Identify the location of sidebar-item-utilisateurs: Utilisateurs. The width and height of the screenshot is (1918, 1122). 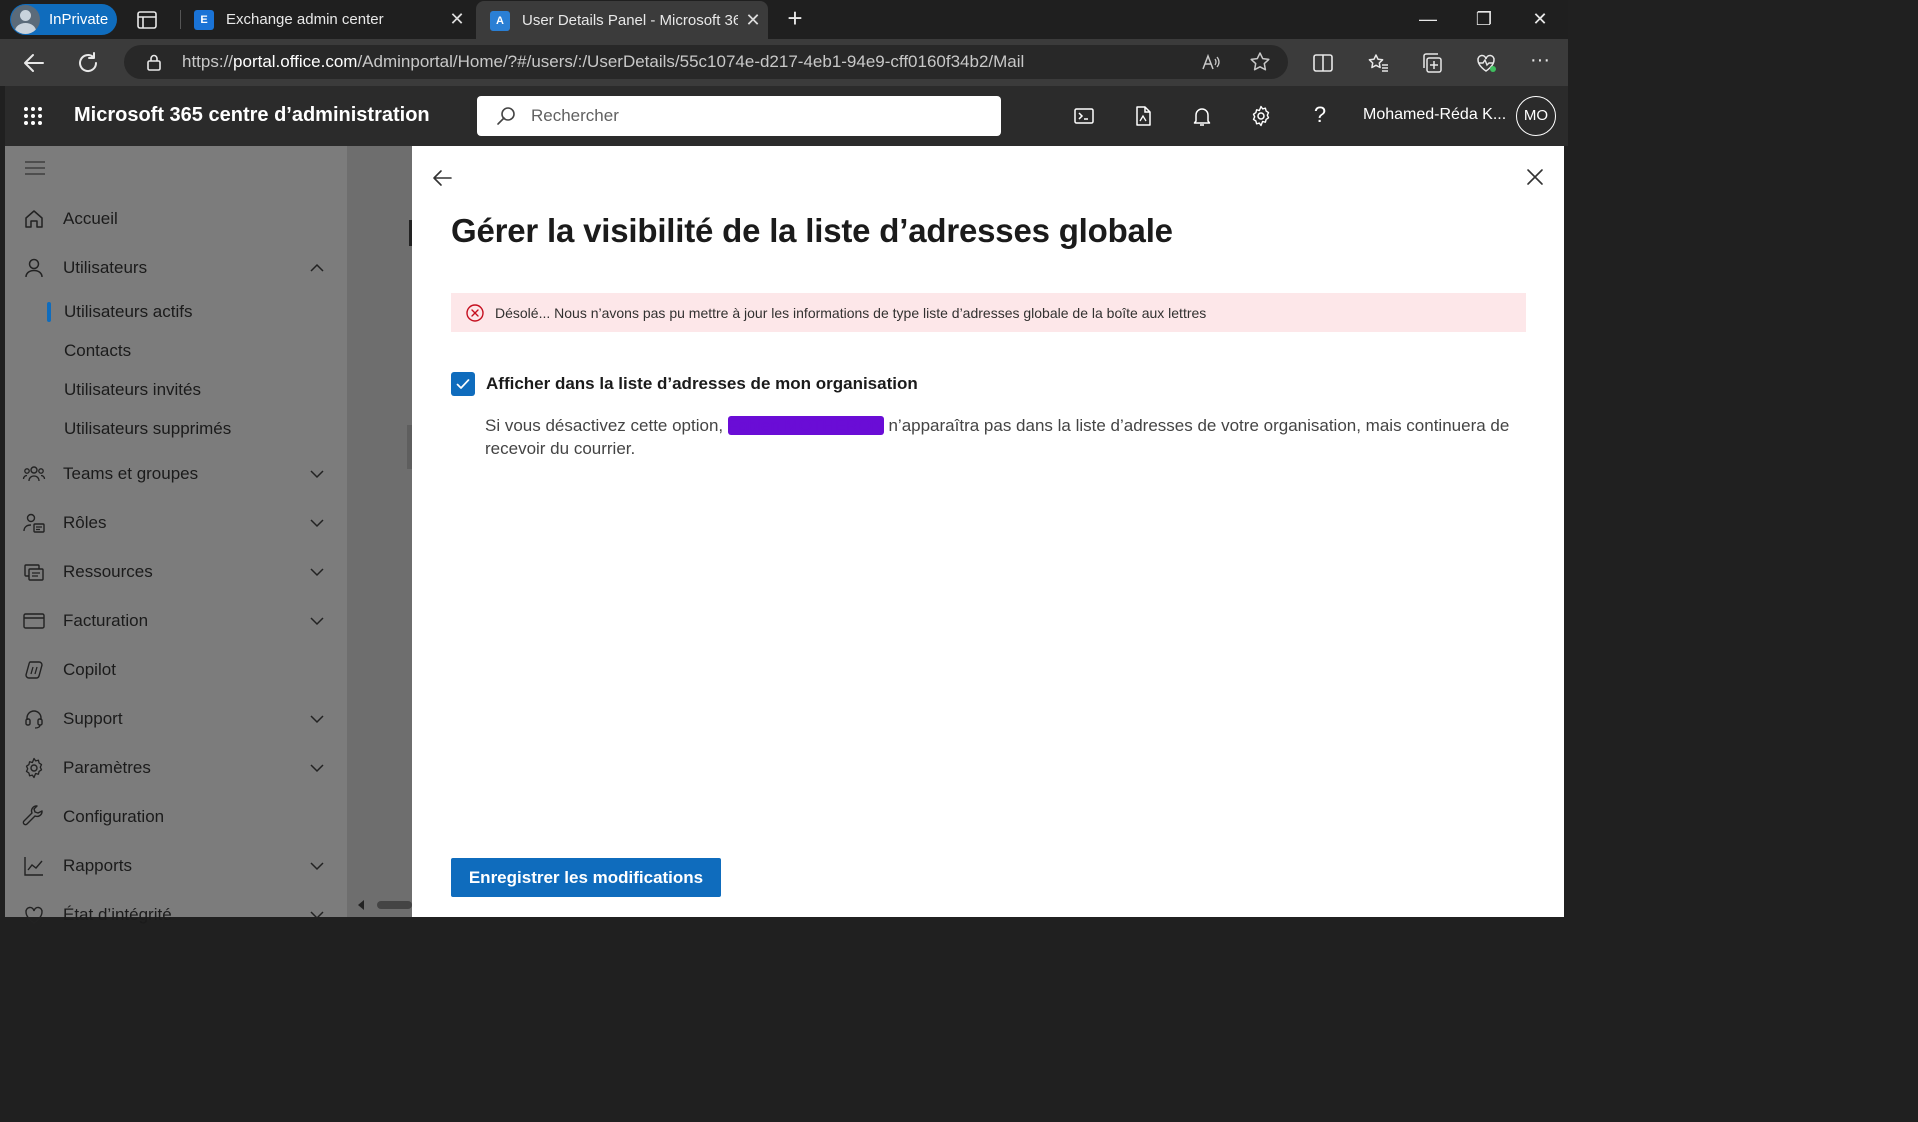
(176, 268).